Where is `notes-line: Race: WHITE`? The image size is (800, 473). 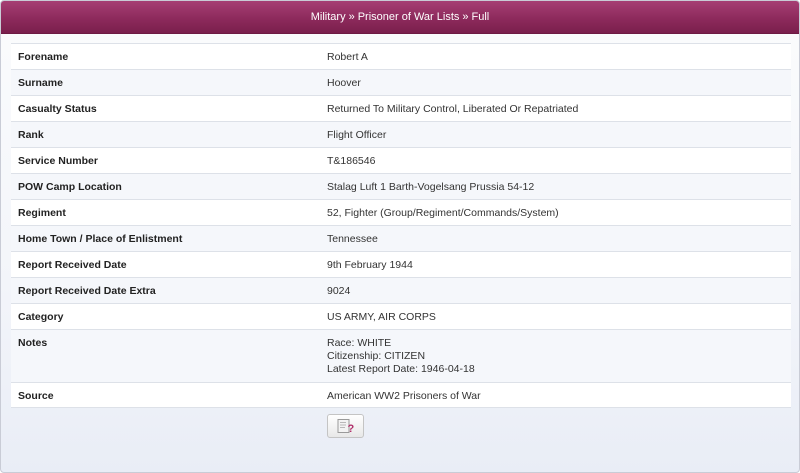
notes-line: Race: WHITE is located at coordinates (359, 343).